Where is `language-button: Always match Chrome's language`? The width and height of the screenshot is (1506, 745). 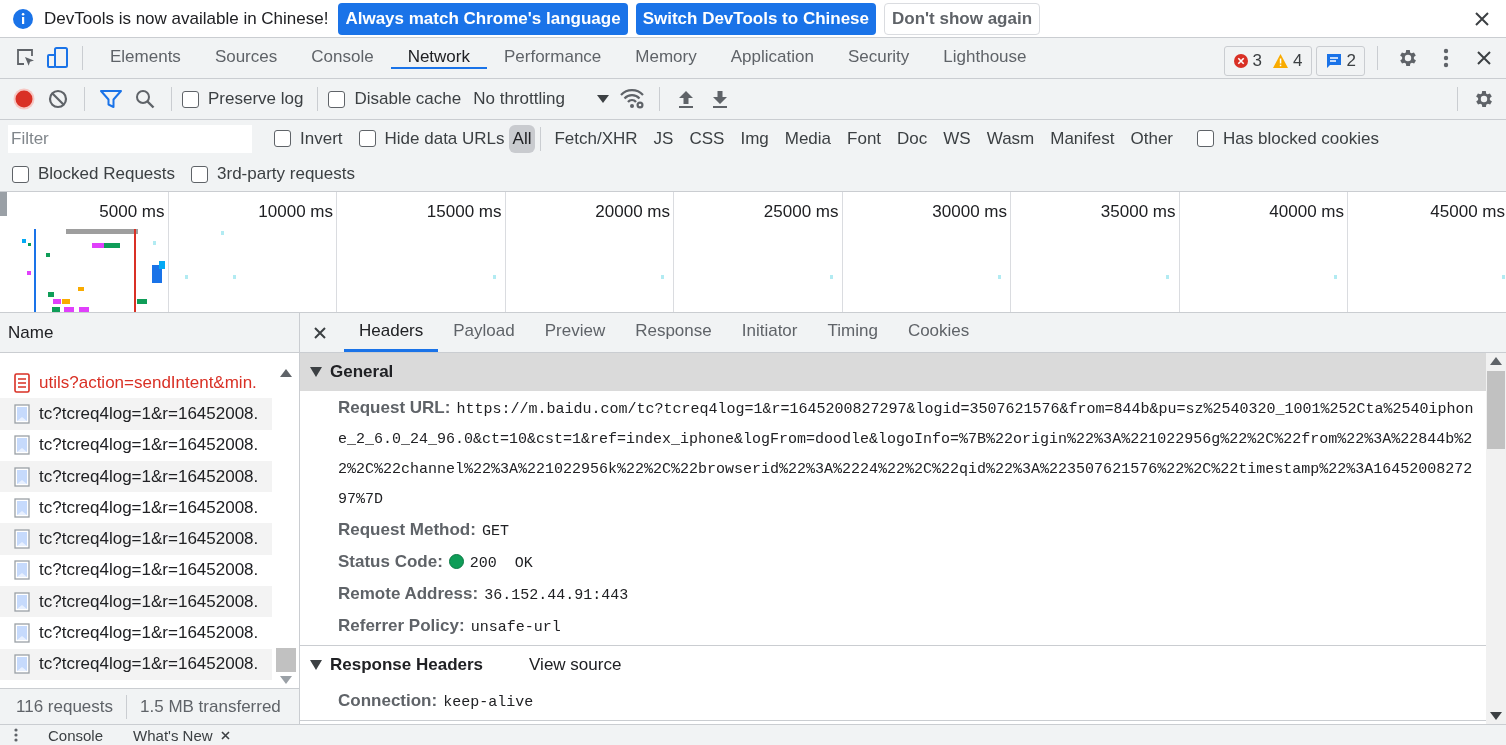 language-button: Always match Chrome's language is located at coordinates (483, 18).